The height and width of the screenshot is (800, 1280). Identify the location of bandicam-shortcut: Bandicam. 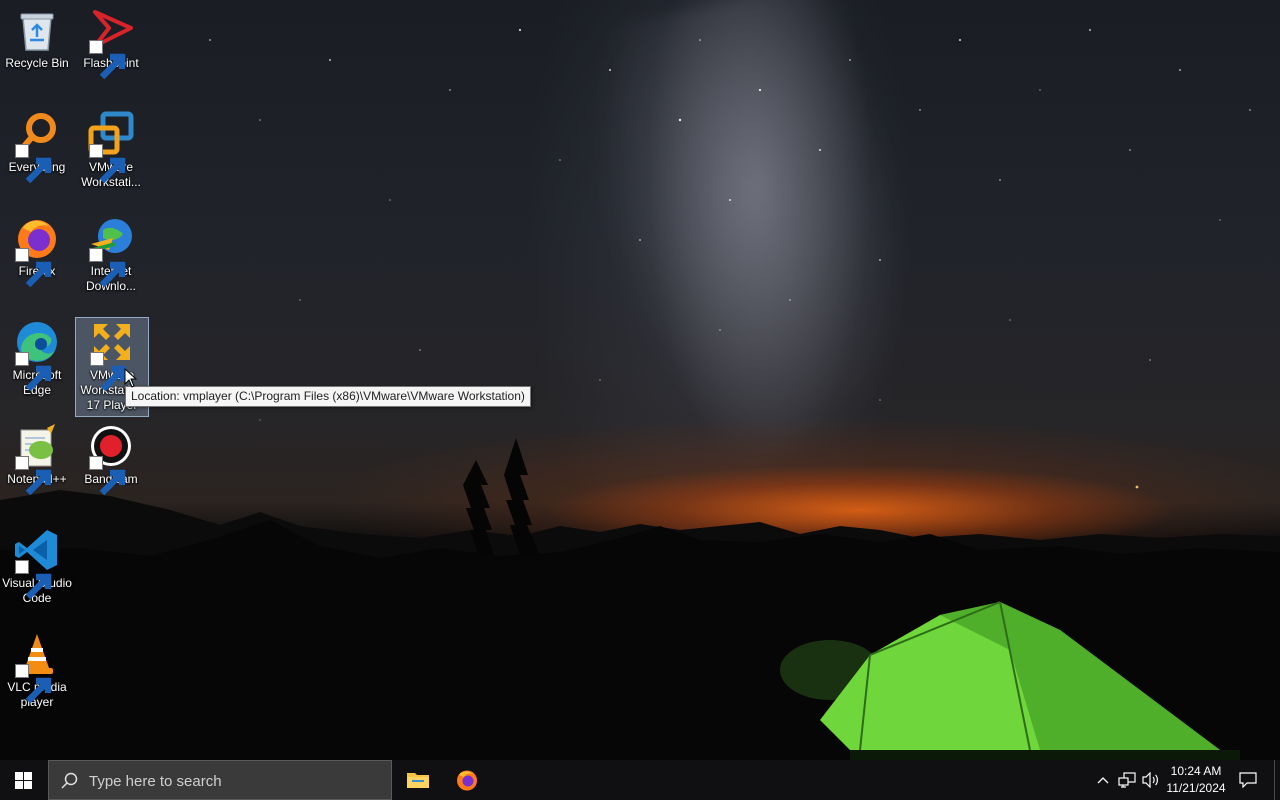
(111, 456).